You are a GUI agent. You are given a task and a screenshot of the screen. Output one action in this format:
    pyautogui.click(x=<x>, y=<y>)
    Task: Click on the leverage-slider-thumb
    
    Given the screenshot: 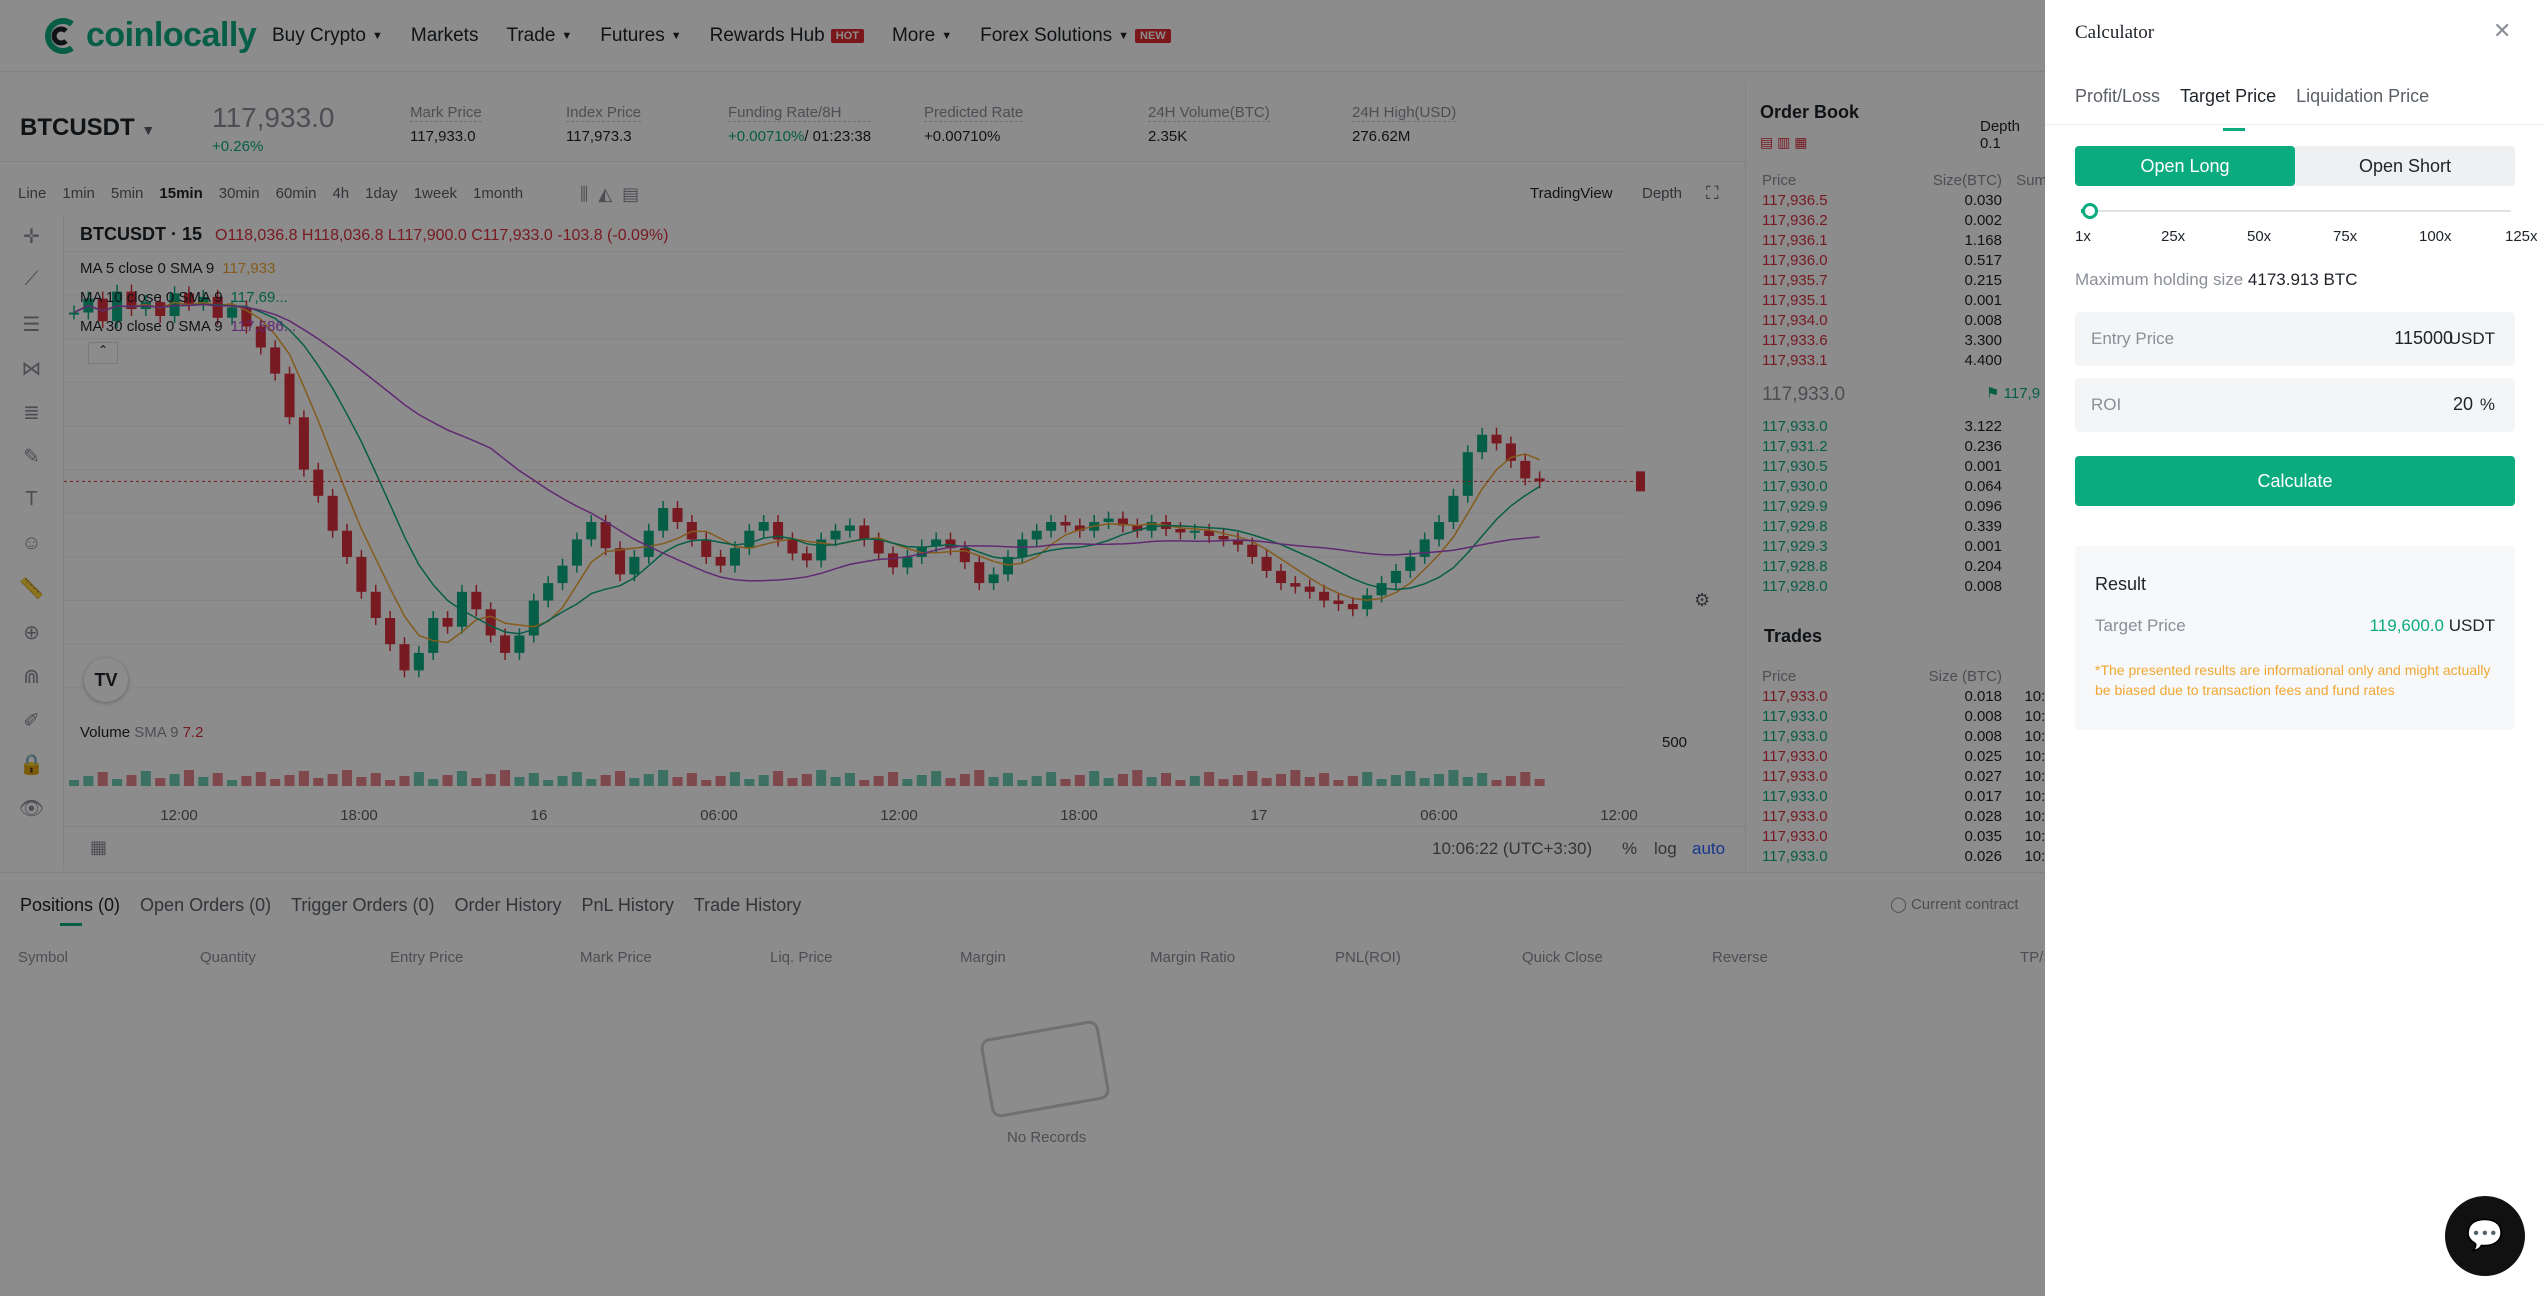 What is the action you would take?
    pyautogui.click(x=2089, y=211)
    